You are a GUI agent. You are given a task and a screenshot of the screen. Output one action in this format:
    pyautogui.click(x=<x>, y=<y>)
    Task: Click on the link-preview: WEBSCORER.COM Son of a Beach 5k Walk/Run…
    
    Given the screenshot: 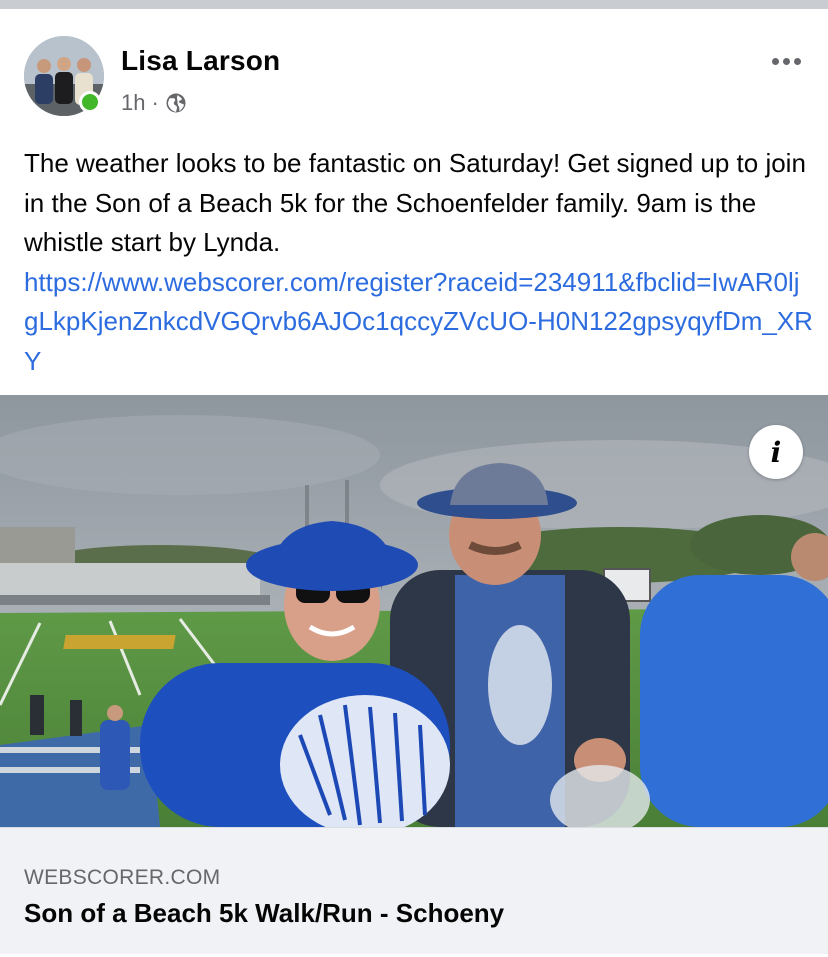 What is the action you would take?
    pyautogui.click(x=414, y=890)
    